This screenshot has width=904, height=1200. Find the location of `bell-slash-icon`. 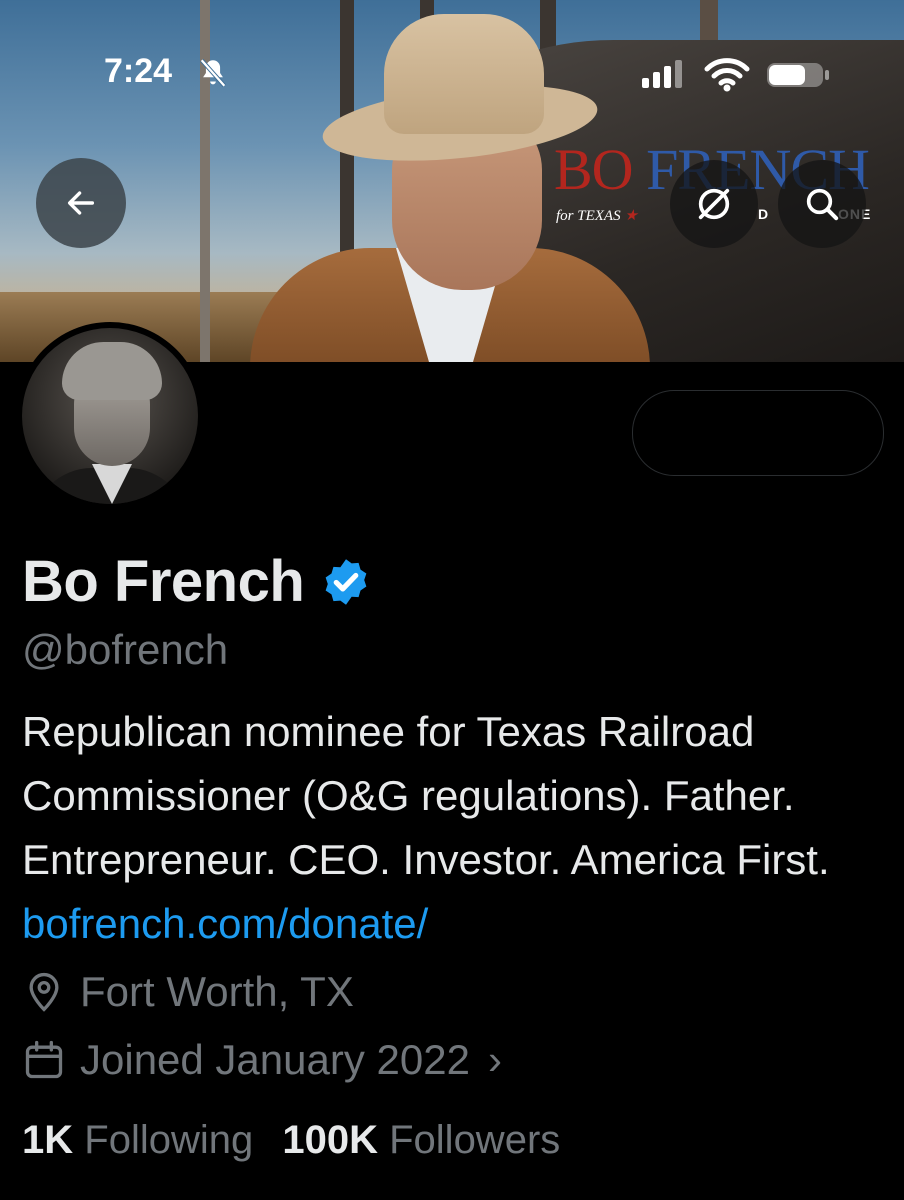

bell-slash-icon is located at coordinates (213, 73).